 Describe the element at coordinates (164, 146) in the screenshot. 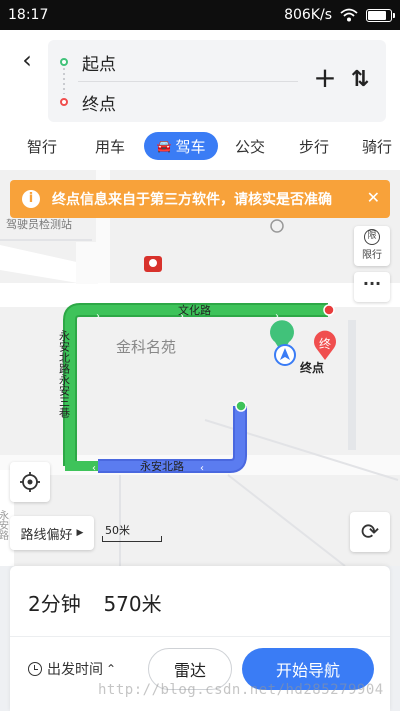

I see `car-icon: 🚘` at that location.